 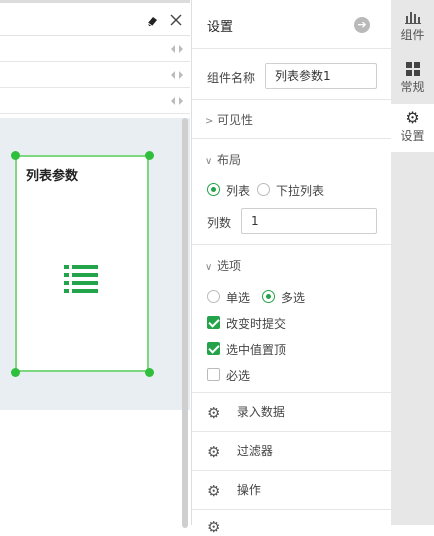 What do you see at coordinates (149, 155) in the screenshot?
I see `resize-handle-top-right` at bounding box center [149, 155].